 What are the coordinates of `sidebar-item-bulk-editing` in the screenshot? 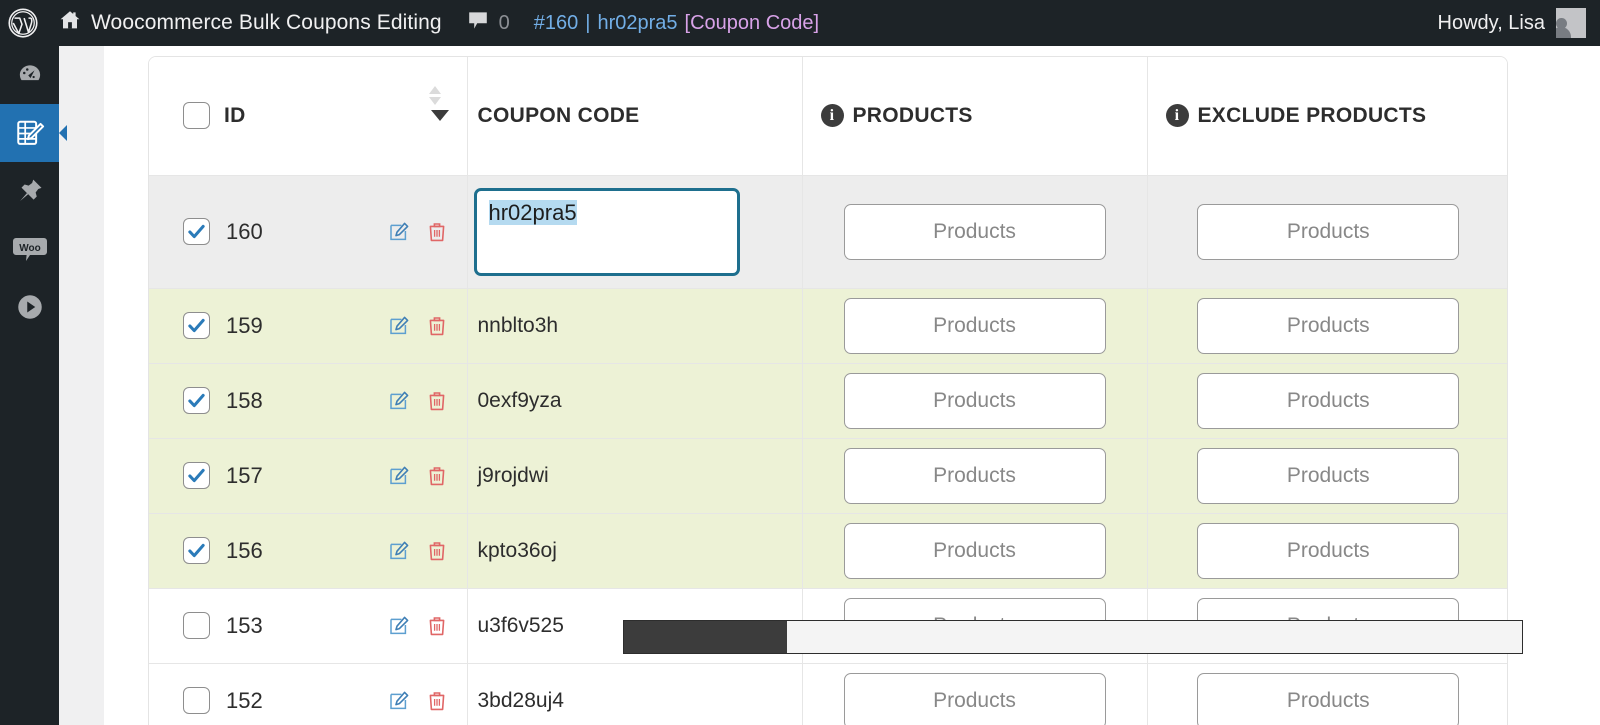 It's located at (33, 133).